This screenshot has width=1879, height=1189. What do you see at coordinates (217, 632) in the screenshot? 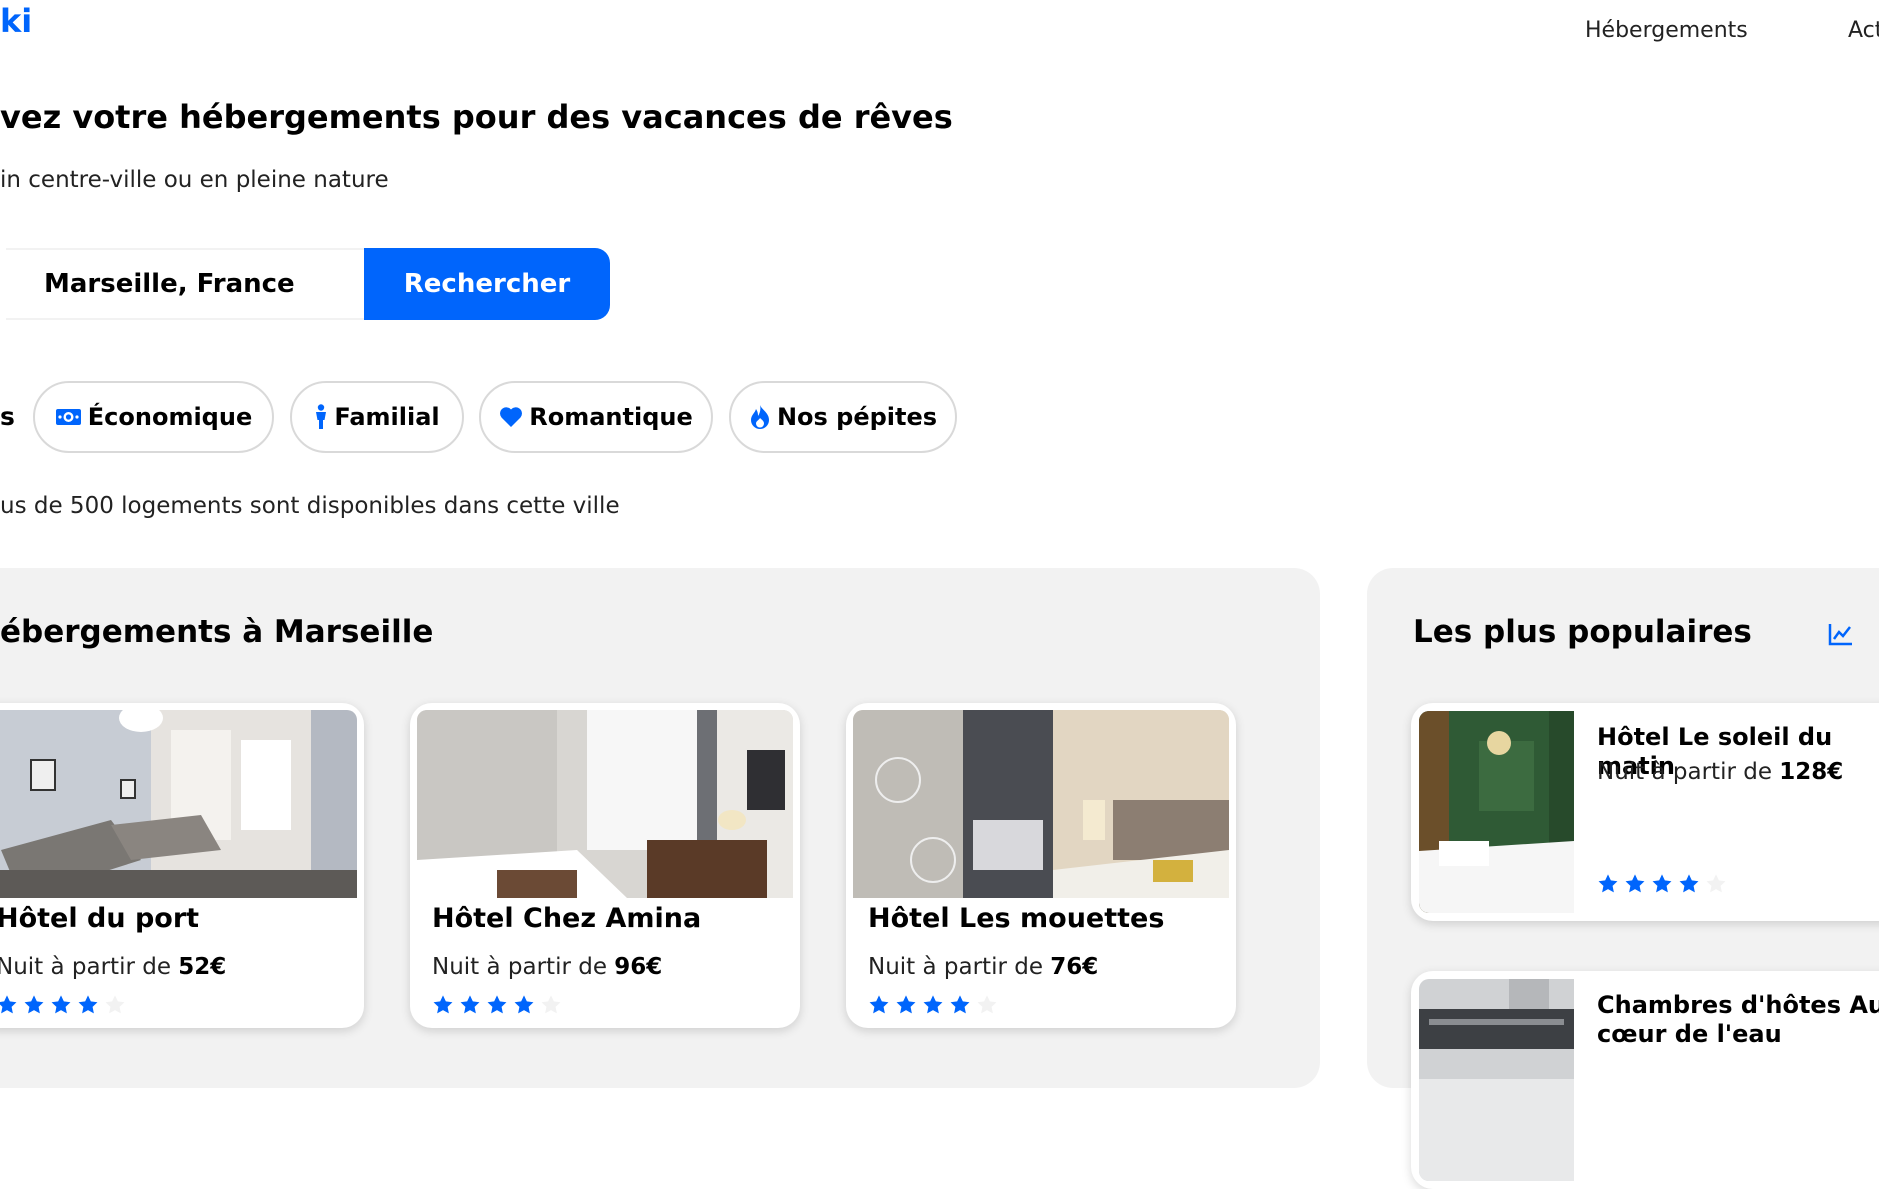
I see `listings-title: ébergements à Marseille` at bounding box center [217, 632].